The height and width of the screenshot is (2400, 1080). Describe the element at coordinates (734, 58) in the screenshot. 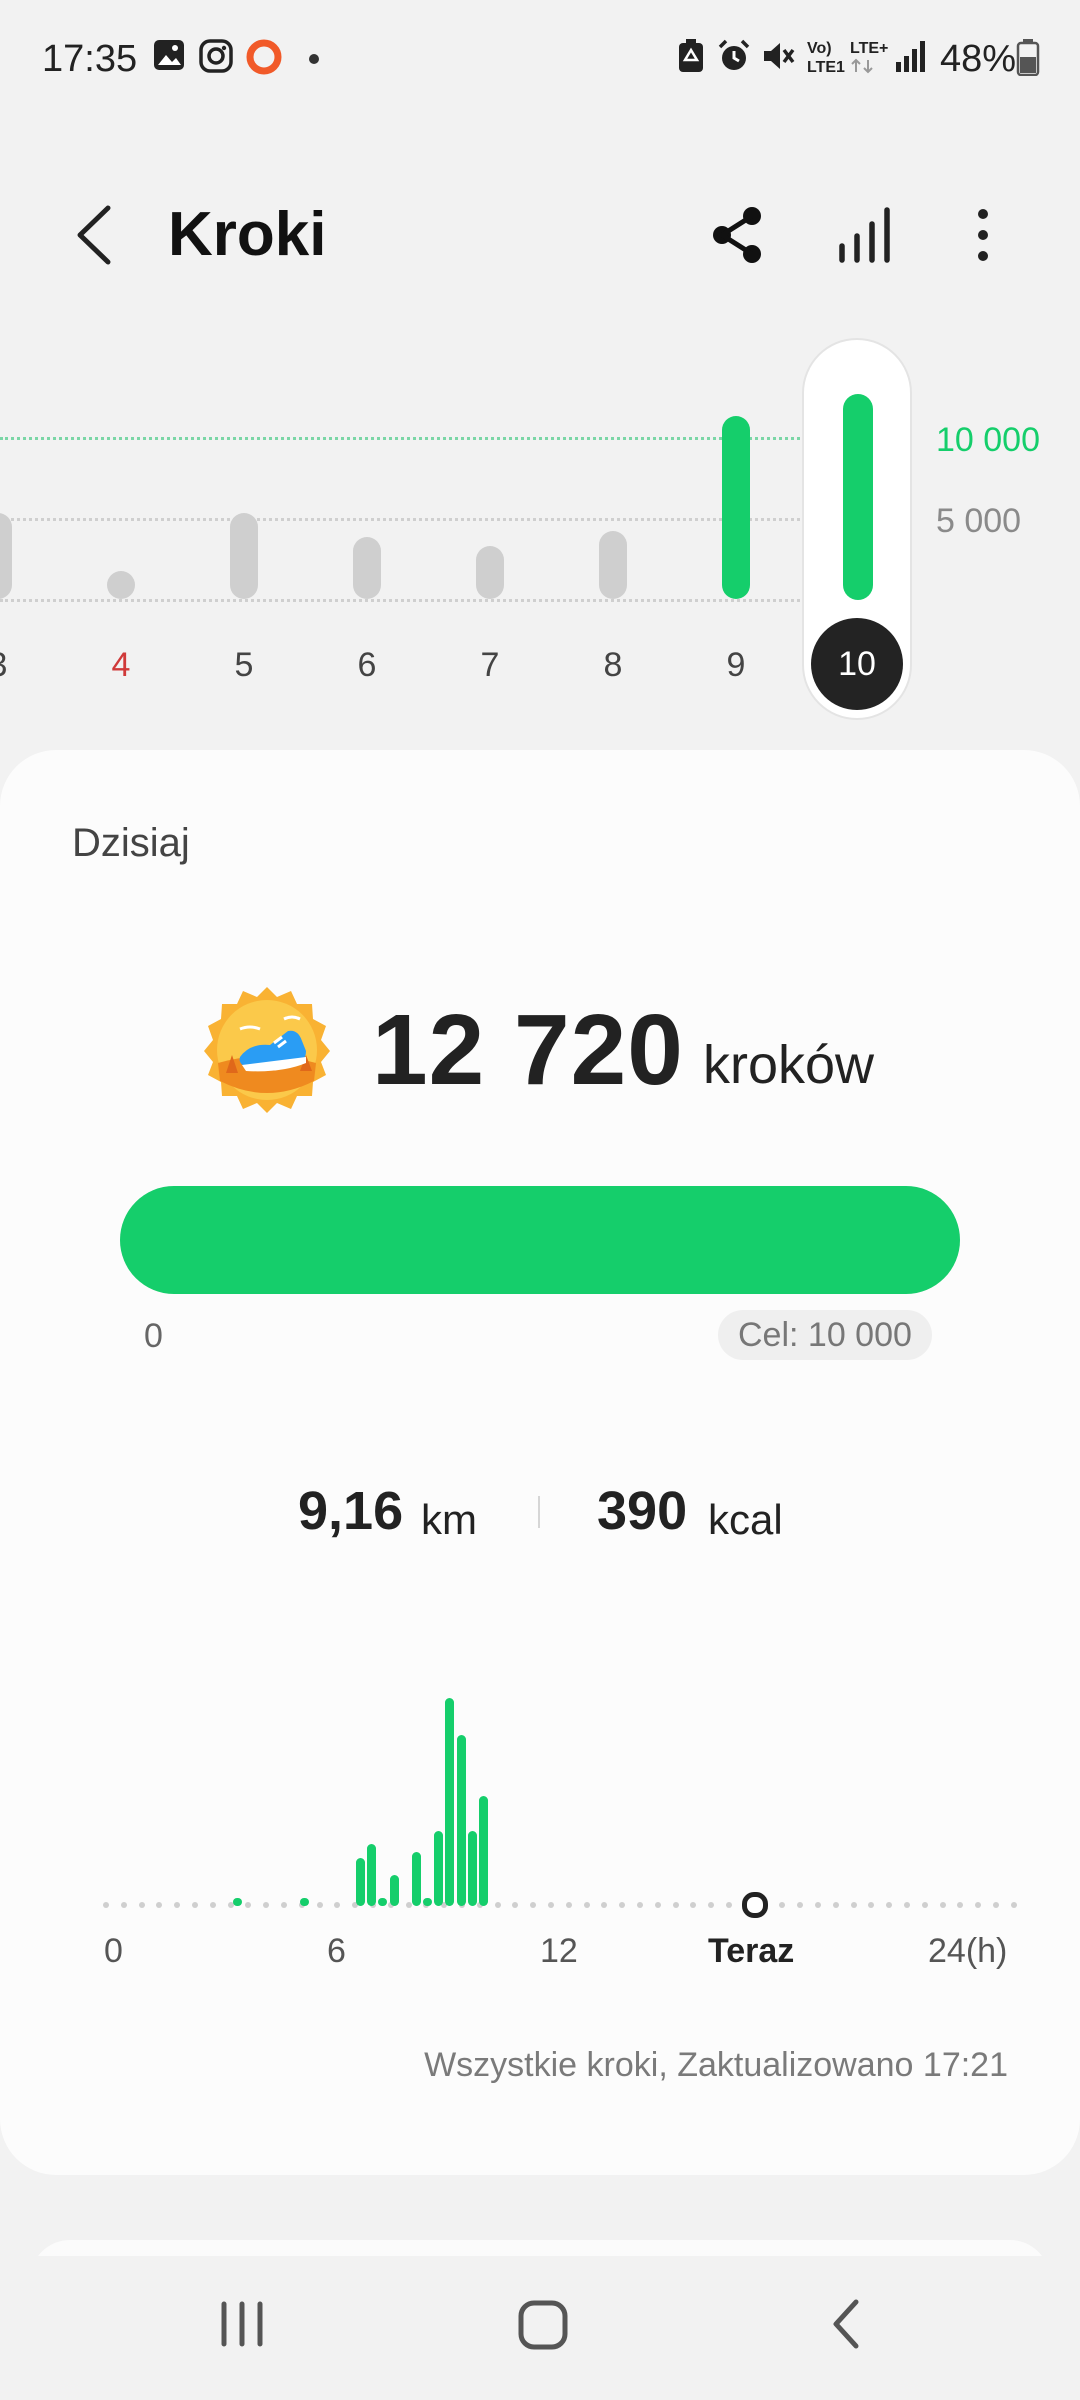

I see `alarm-icon` at that location.